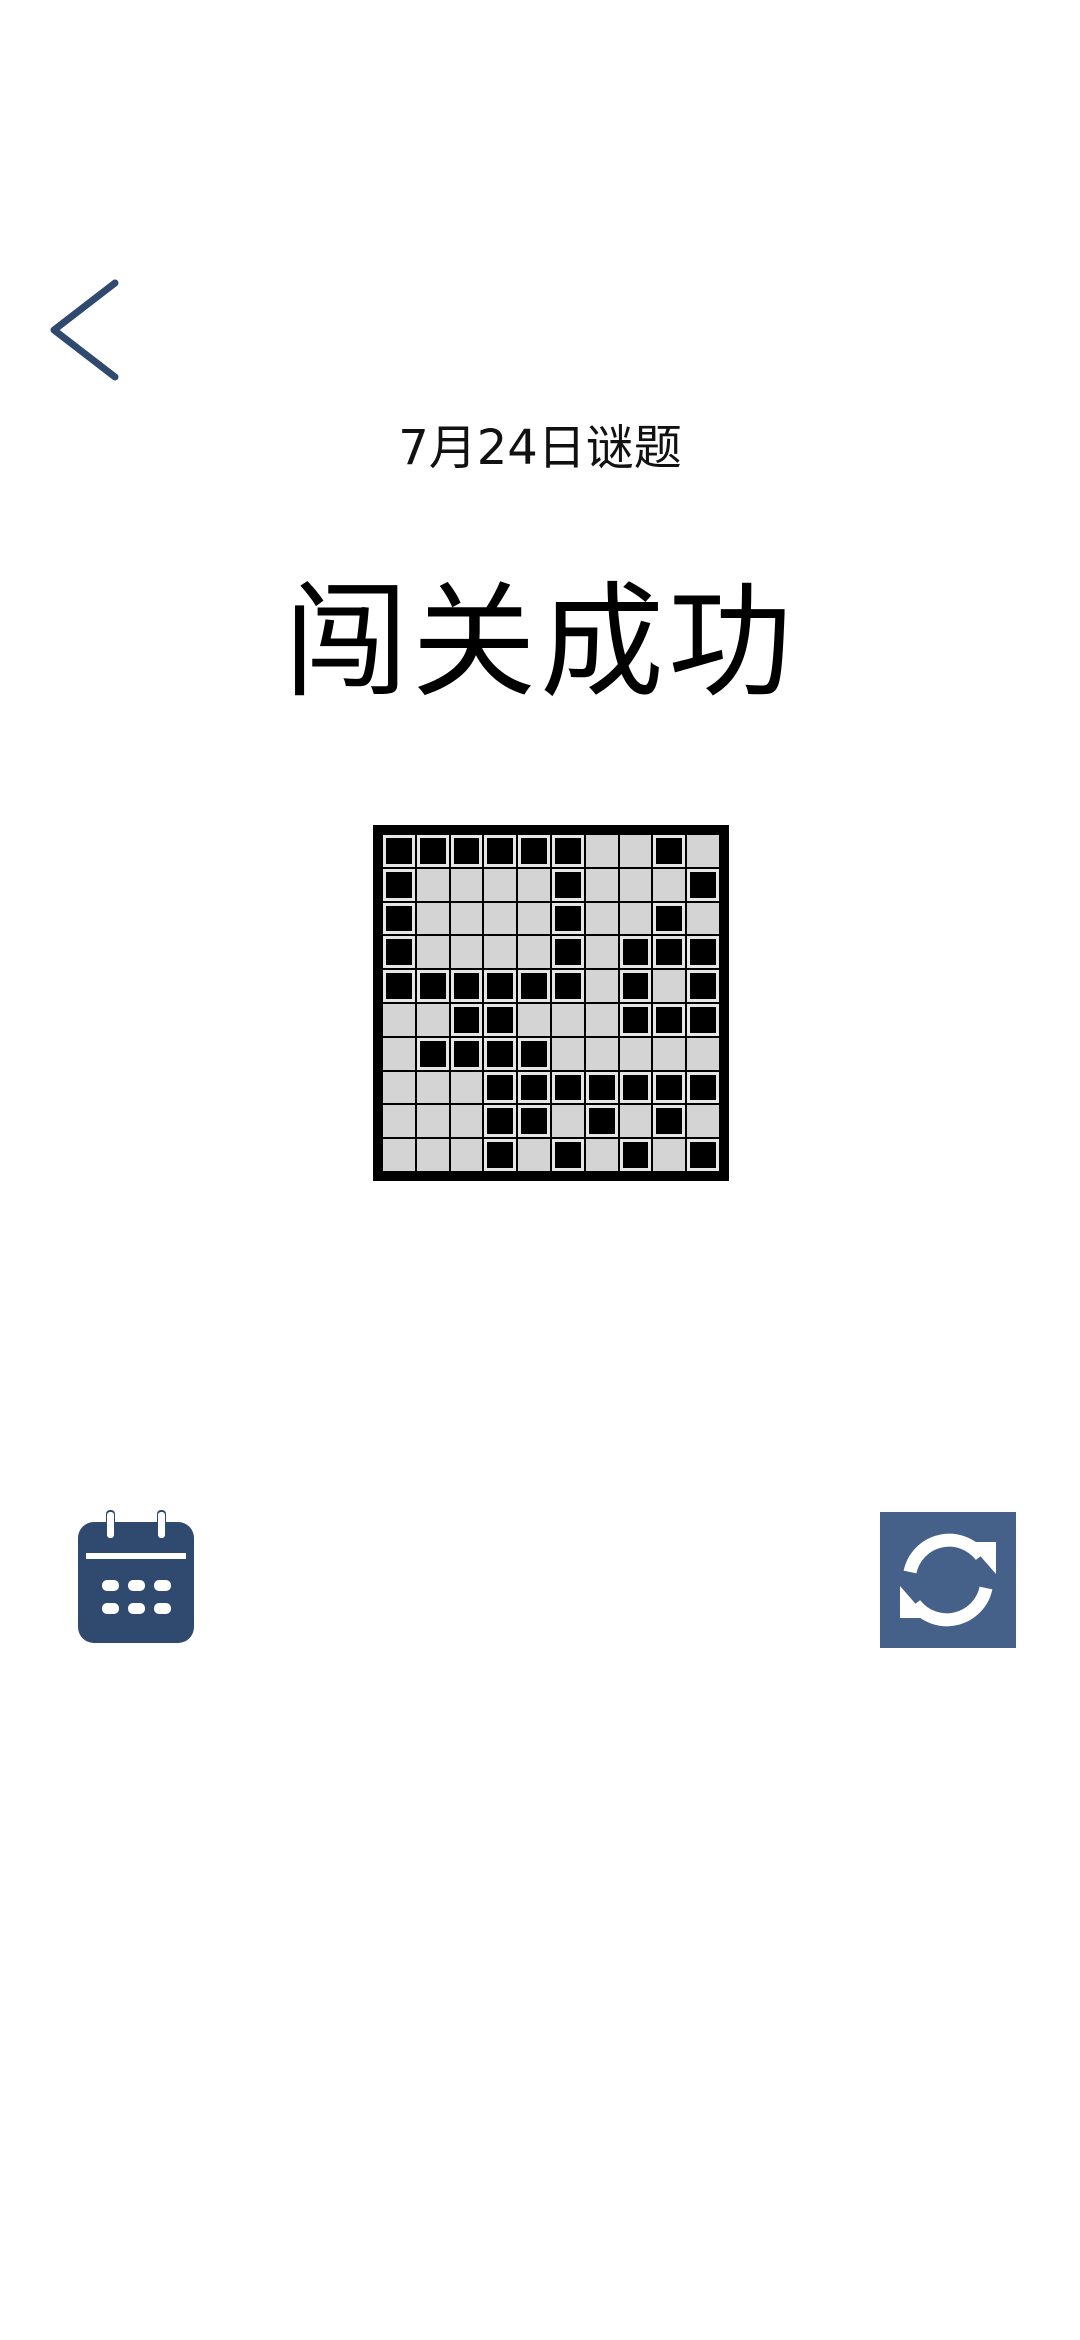 The height and width of the screenshot is (2340, 1080). What do you see at coordinates (85, 330) in the screenshot?
I see `back-button` at bounding box center [85, 330].